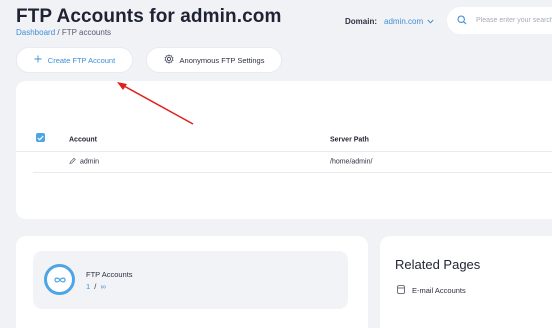 This screenshot has height=328, width=552. What do you see at coordinates (38, 60) in the screenshot?
I see `plus-icon` at bounding box center [38, 60].